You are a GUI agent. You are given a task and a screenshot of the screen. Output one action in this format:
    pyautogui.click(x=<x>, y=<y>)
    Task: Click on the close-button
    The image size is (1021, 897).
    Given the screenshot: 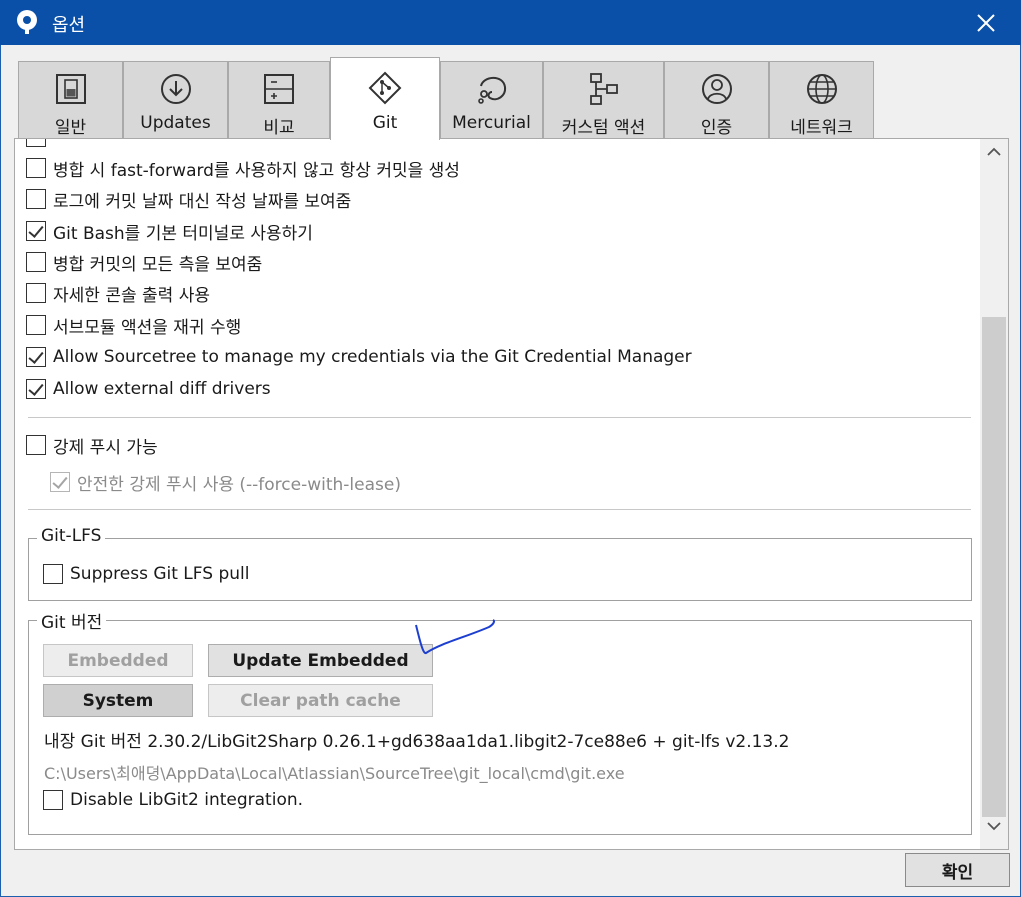 What is the action you would take?
    pyautogui.click(x=986, y=22)
    